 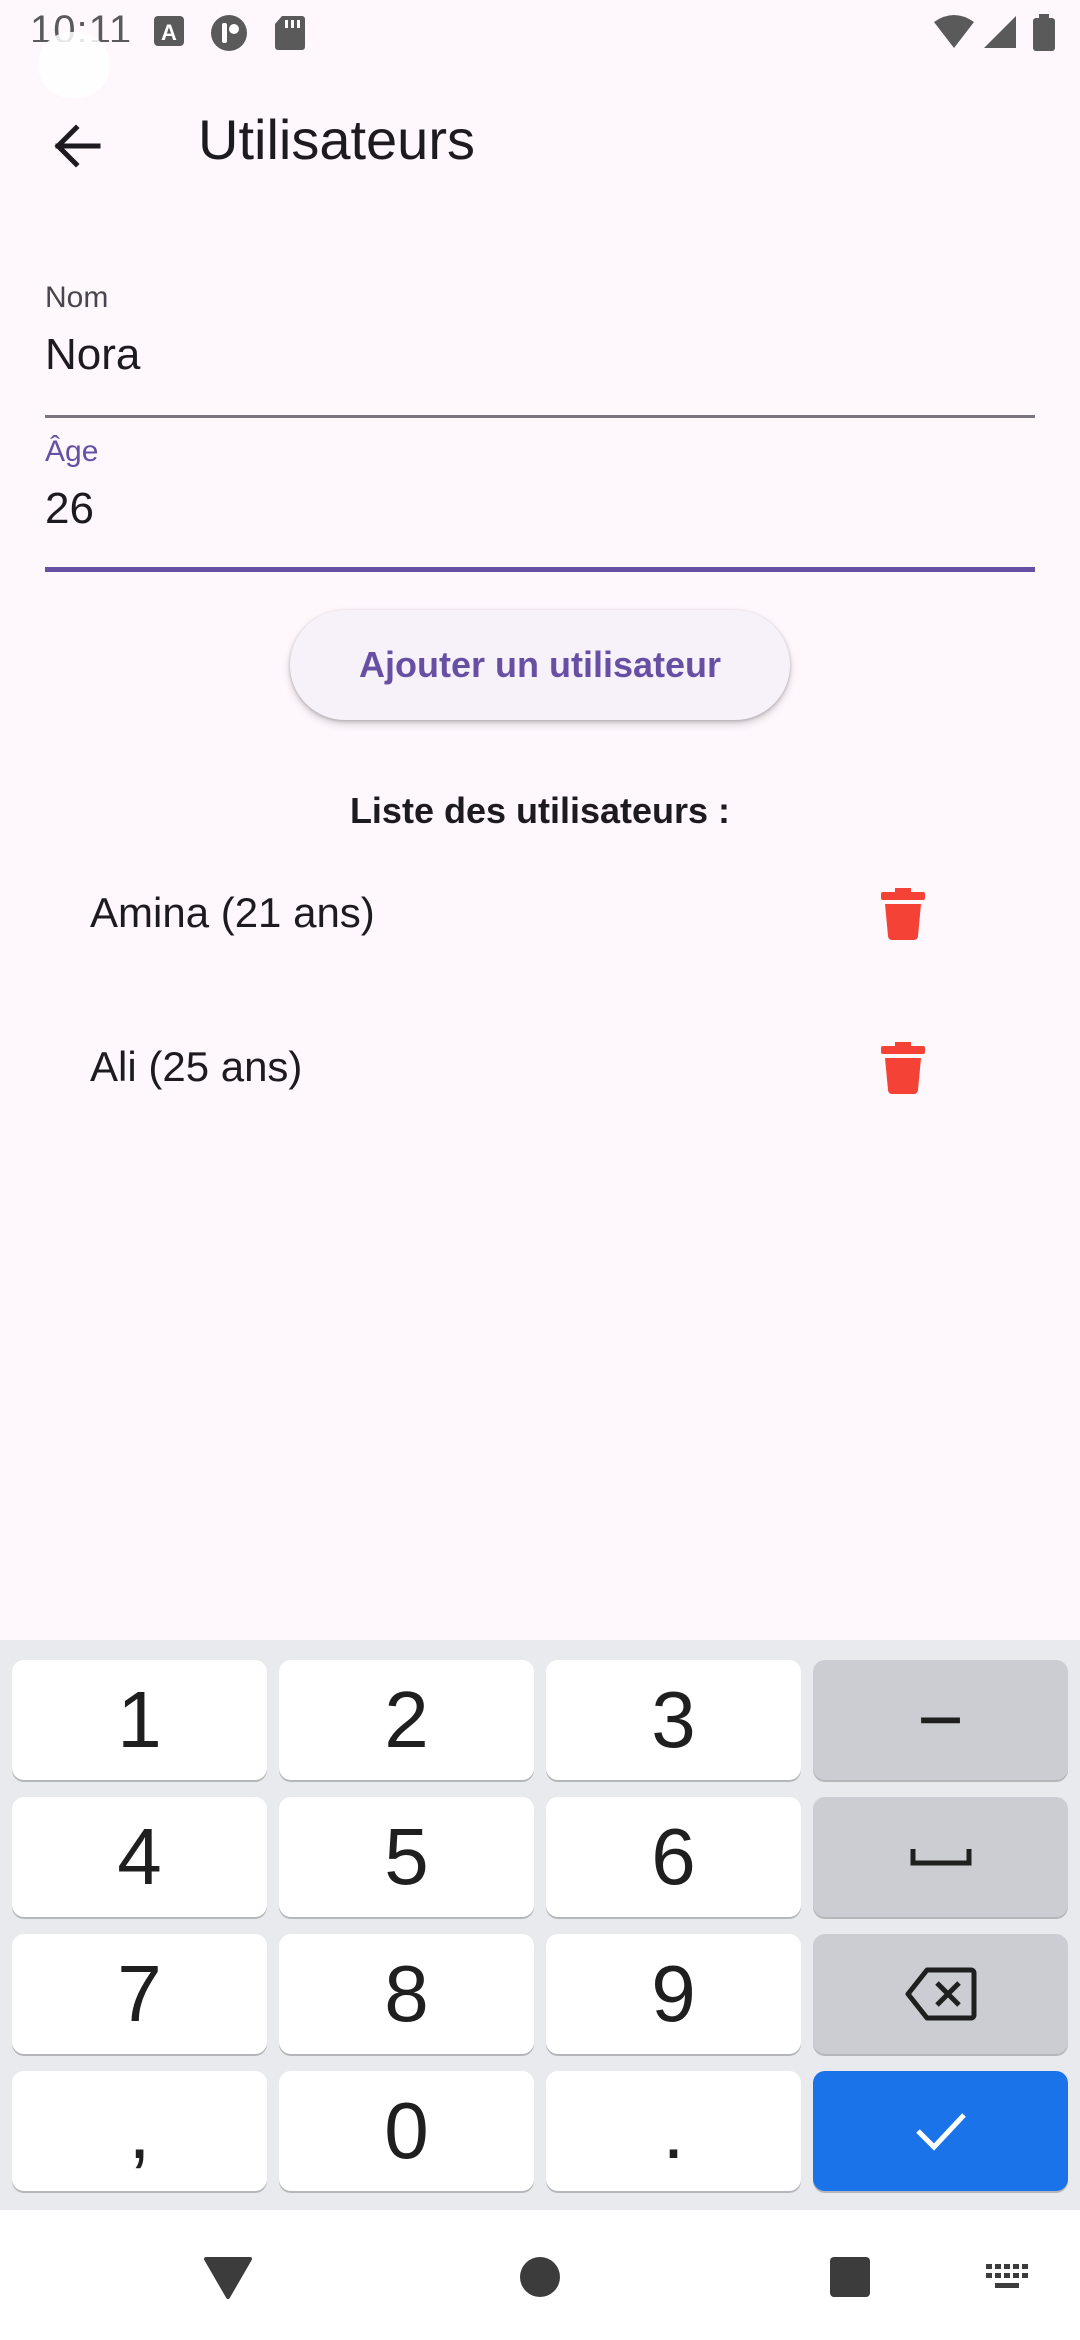 What do you see at coordinates (336, 139) in the screenshot?
I see `page-title: Utilisateurs` at bounding box center [336, 139].